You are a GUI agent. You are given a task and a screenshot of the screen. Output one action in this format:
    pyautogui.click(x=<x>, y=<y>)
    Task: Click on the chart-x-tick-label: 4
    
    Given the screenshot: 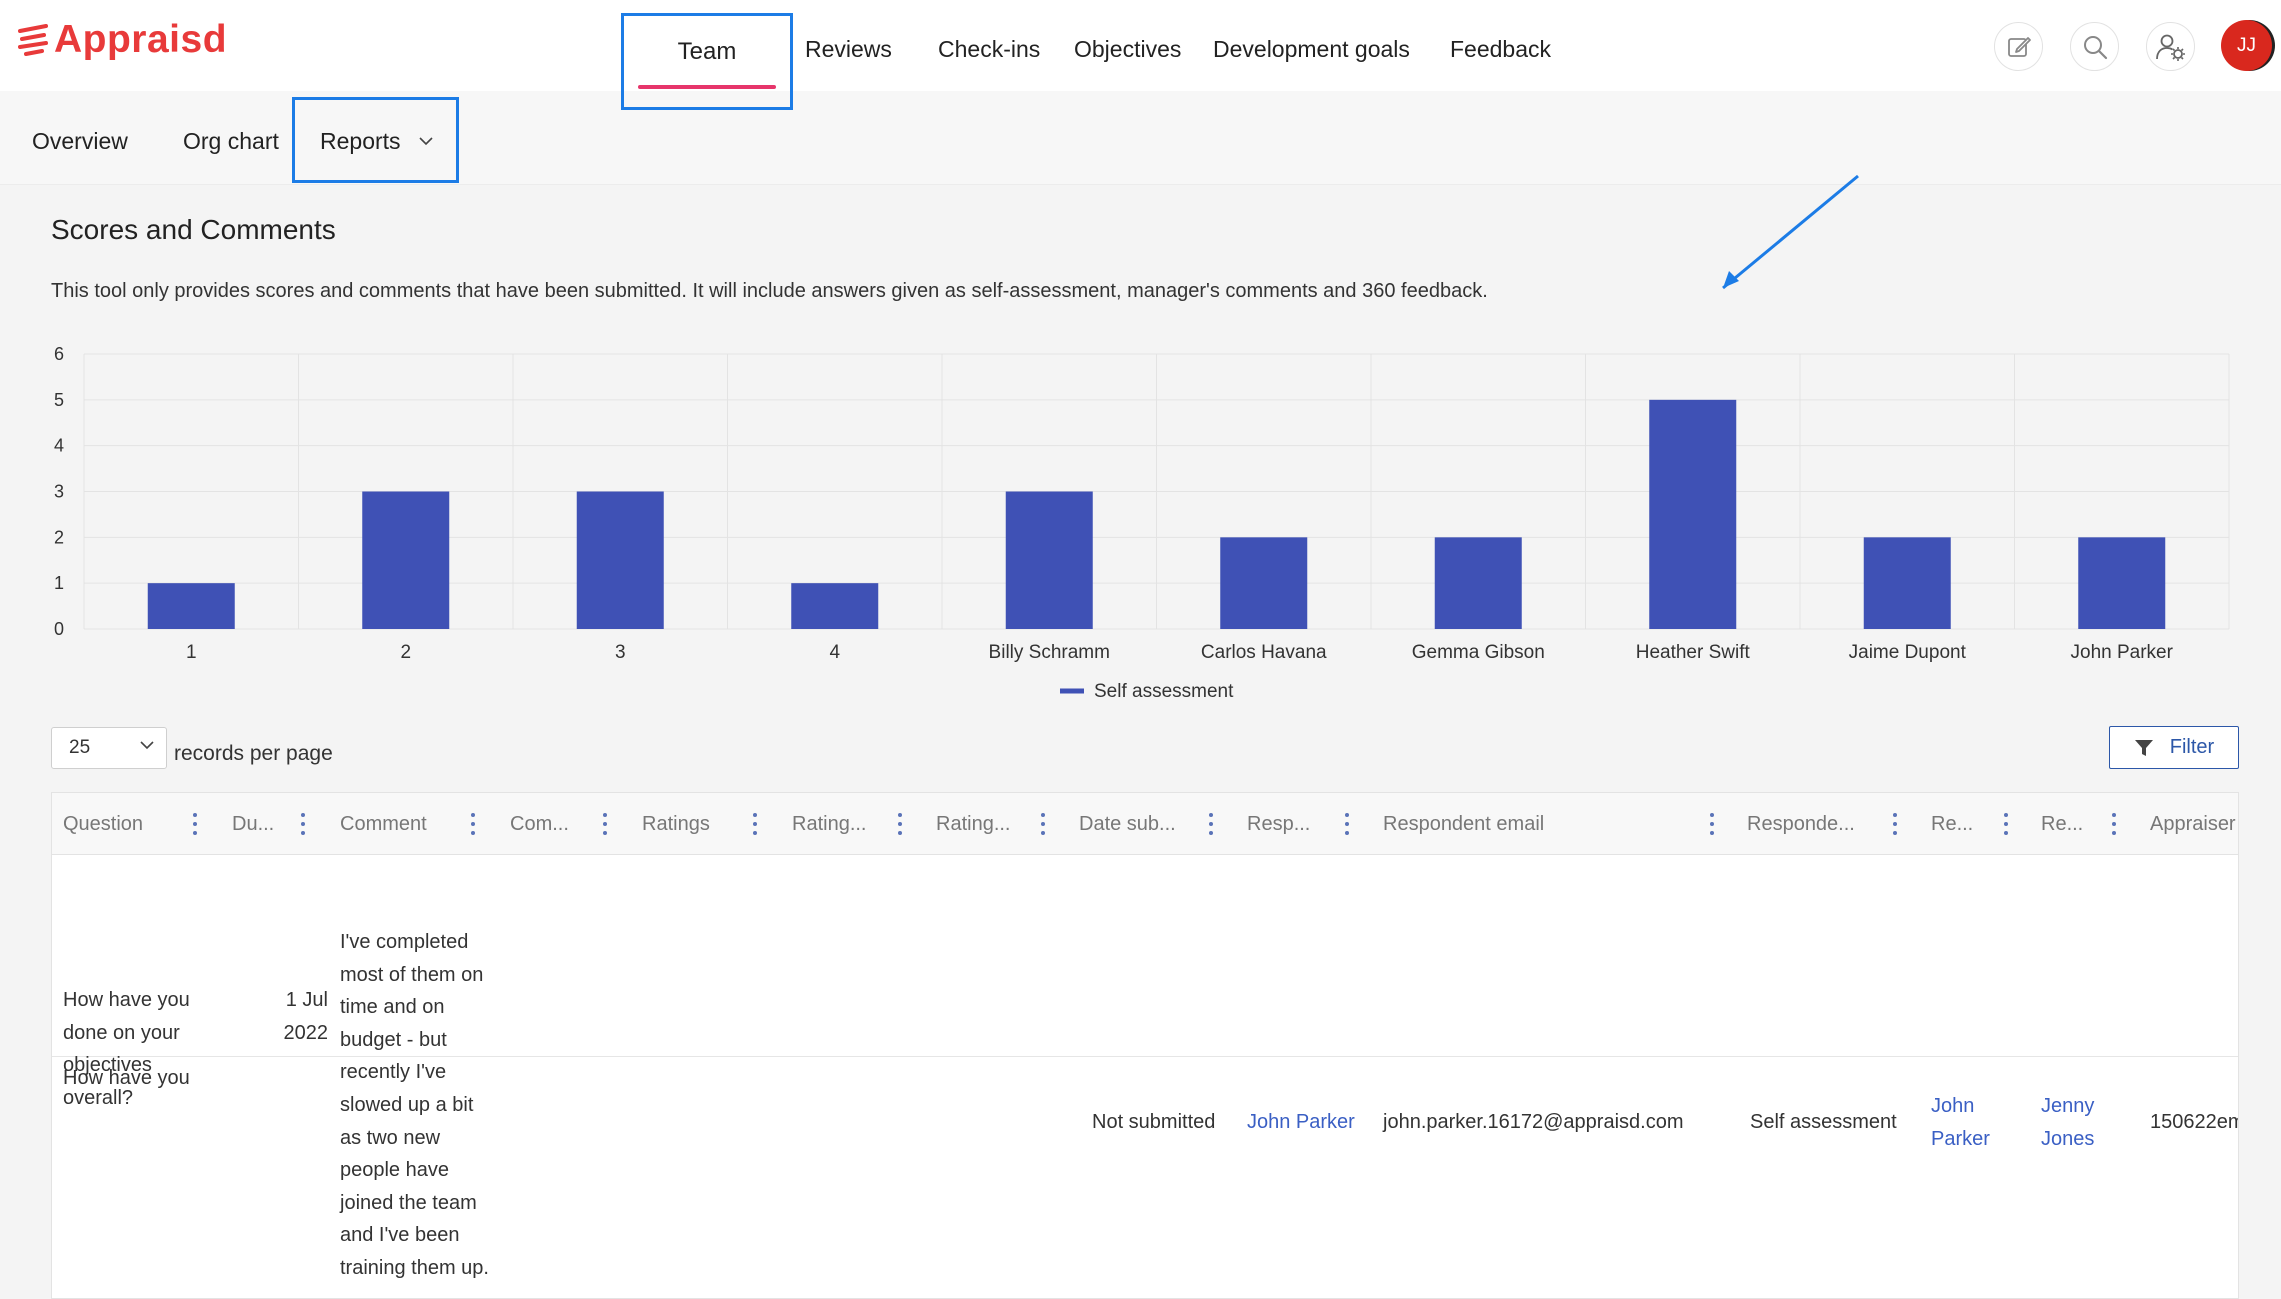 What is the action you would take?
    pyautogui.click(x=834, y=652)
    